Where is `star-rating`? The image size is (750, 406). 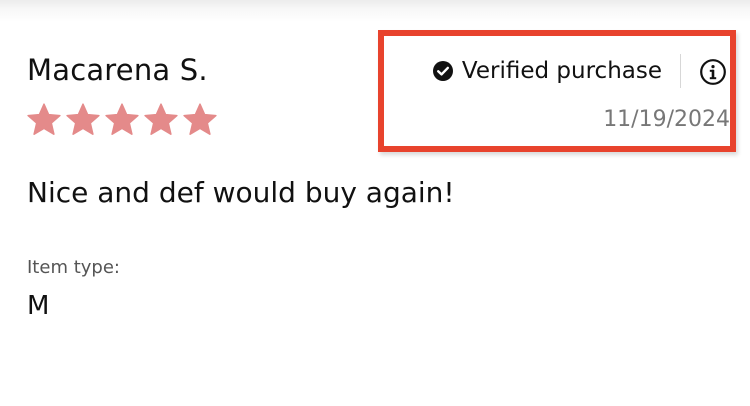
star-rating is located at coordinates (122, 122).